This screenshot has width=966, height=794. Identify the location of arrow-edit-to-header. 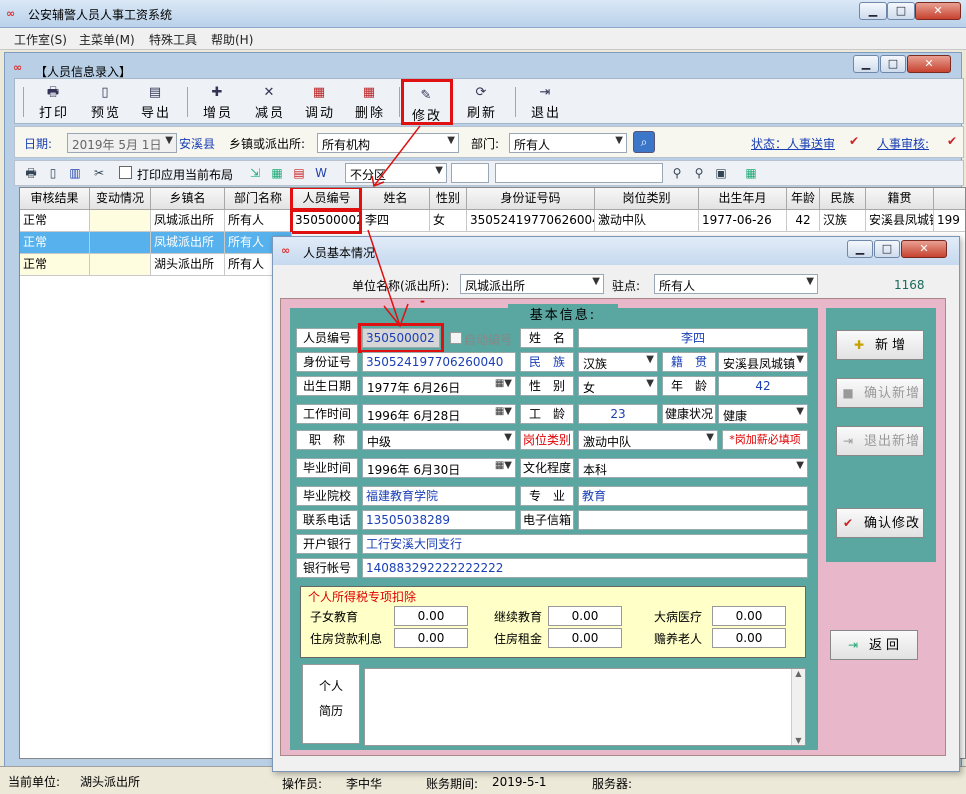
(397, 156).